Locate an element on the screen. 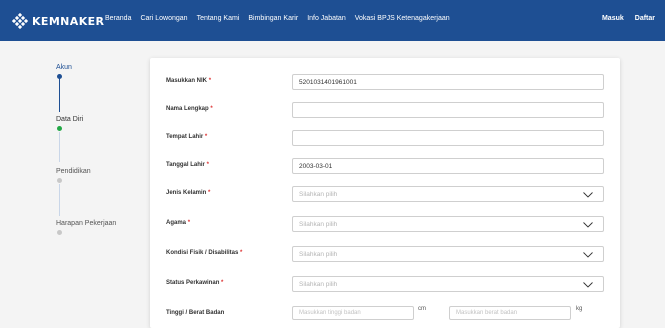 Image resolution: width=665 pixels, height=328 pixels. tanggal-lahir-row: Tanggal Lahir * 2003-03-01 is located at coordinates (386, 166).